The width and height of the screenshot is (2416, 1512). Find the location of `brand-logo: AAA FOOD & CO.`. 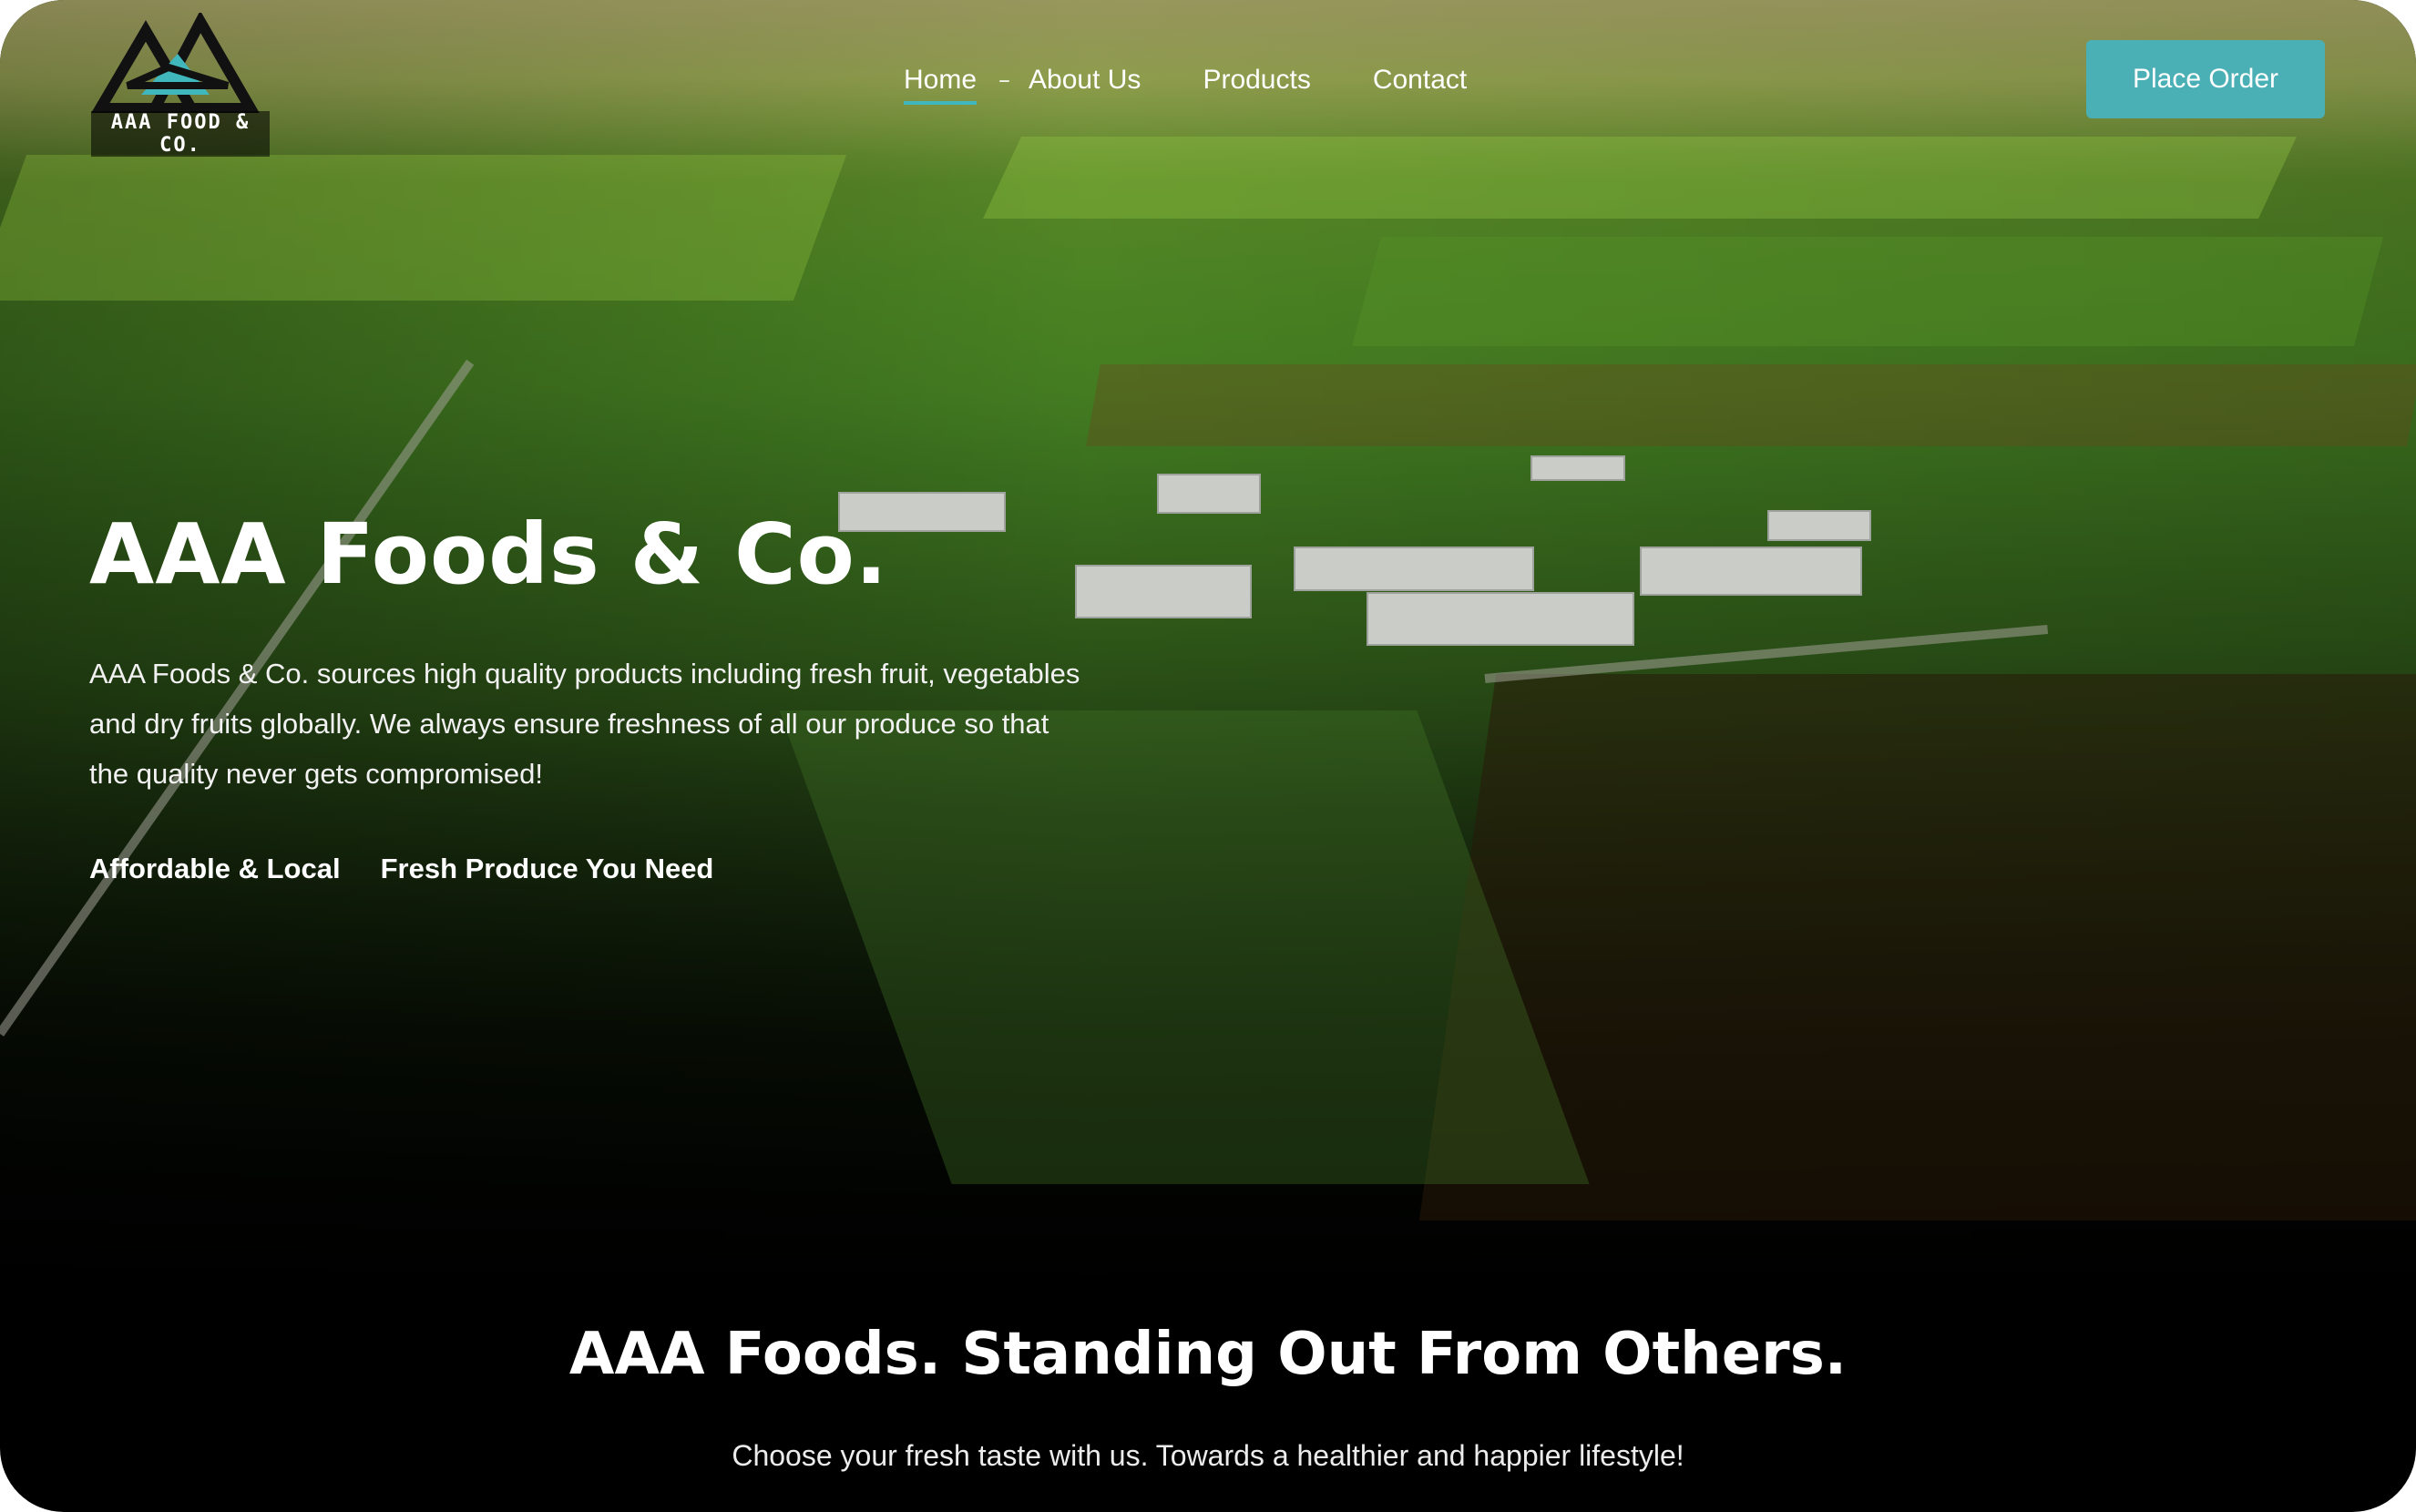

brand-logo: AAA FOOD & CO. is located at coordinates (180, 84).